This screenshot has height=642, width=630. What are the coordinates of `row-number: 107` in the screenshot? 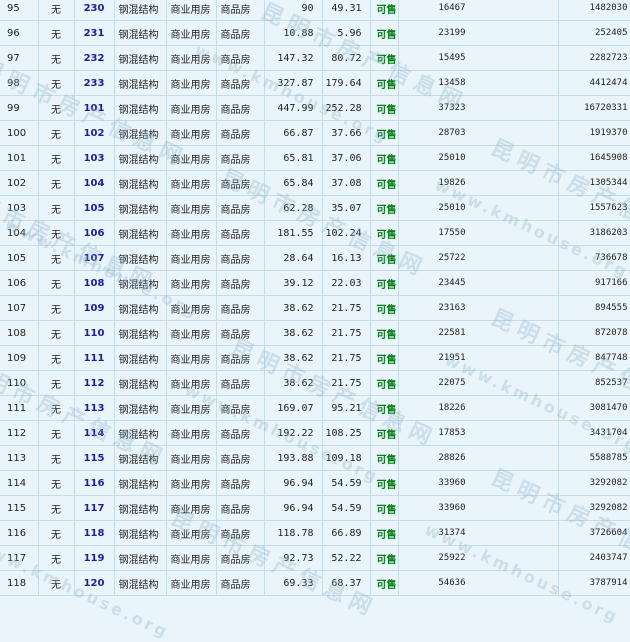 It's located at (19, 308).